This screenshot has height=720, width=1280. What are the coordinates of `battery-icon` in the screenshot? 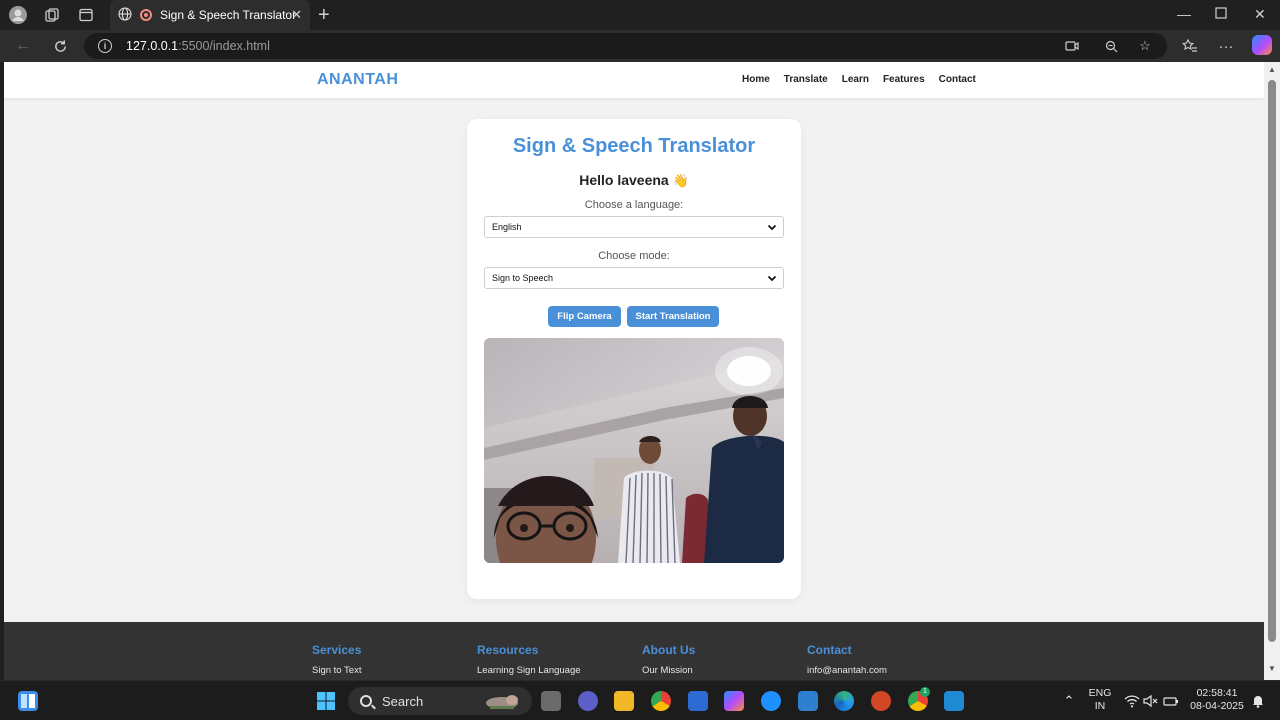 It's located at (1171, 701).